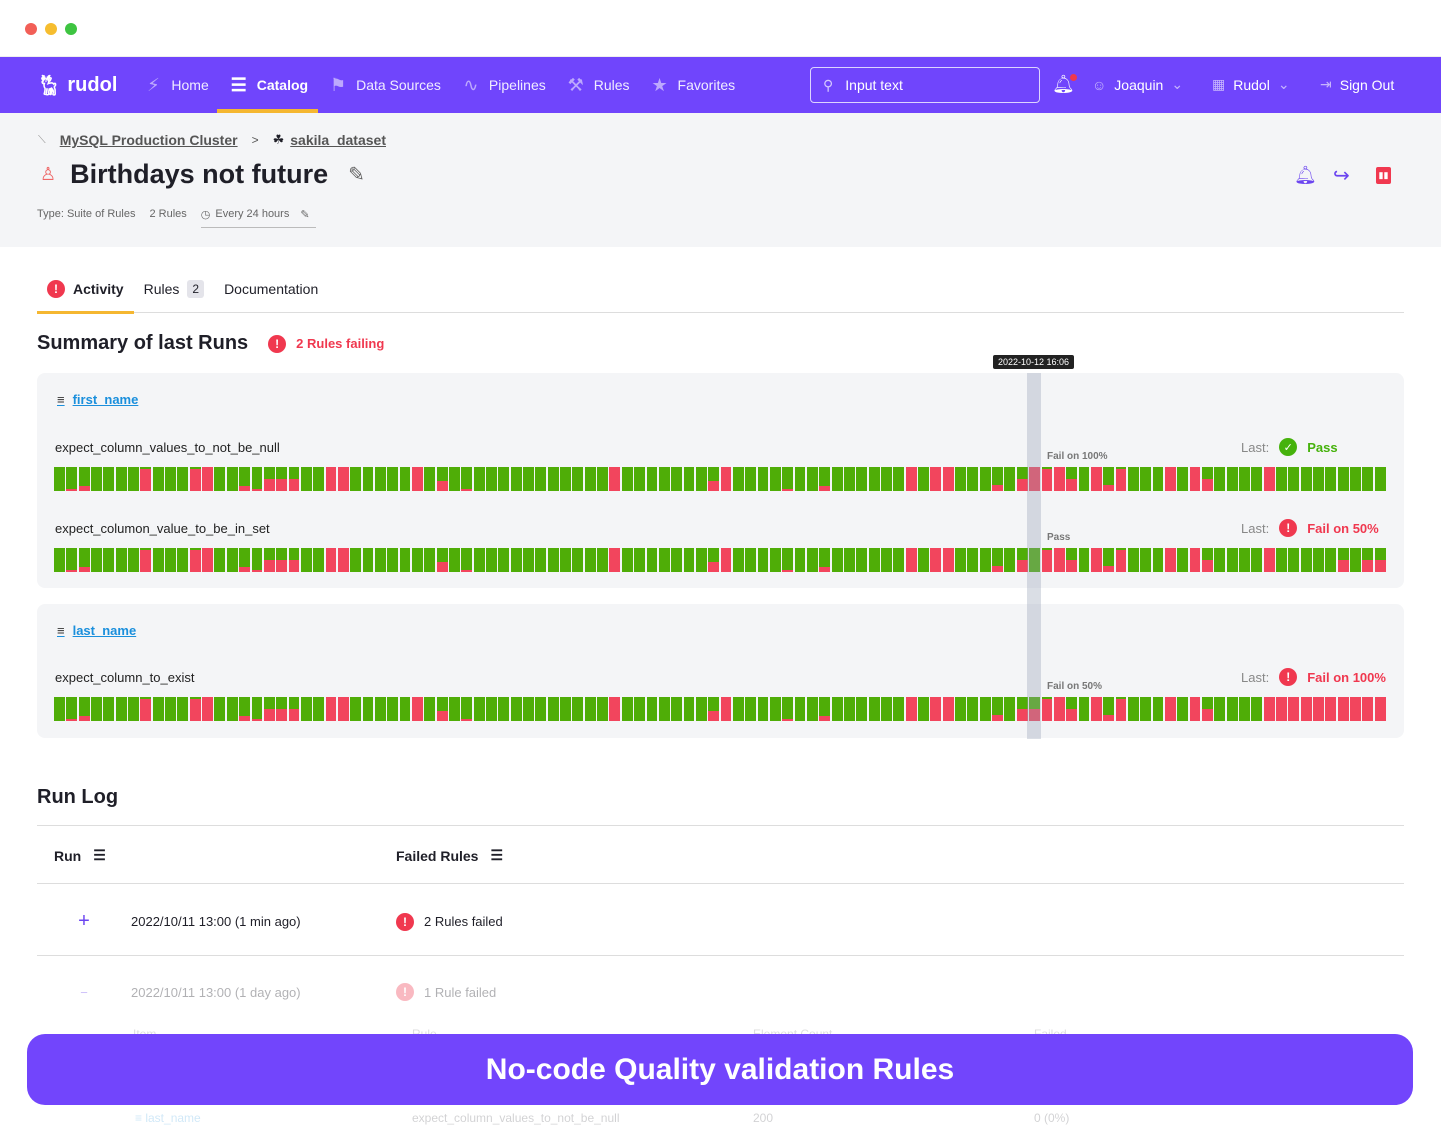  I want to click on run-column-header: Run ☰, so click(80, 855).